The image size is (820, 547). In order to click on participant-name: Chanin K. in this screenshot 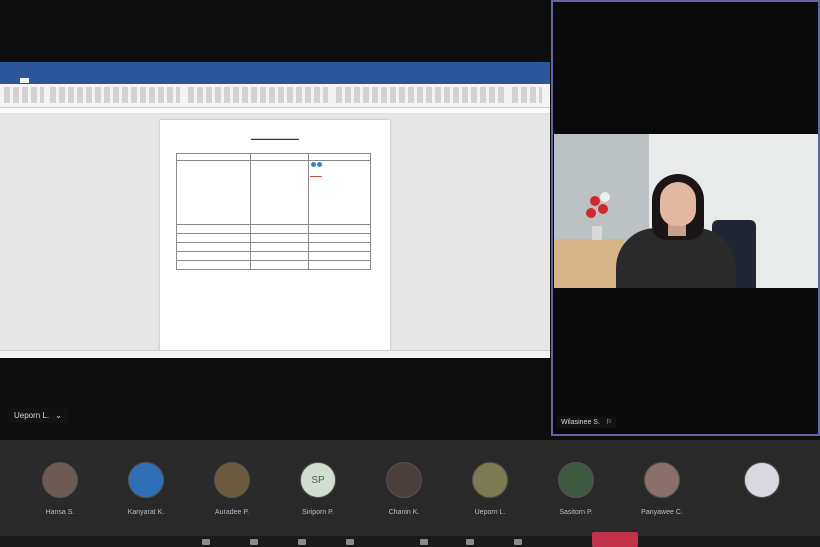, I will do `click(404, 512)`.